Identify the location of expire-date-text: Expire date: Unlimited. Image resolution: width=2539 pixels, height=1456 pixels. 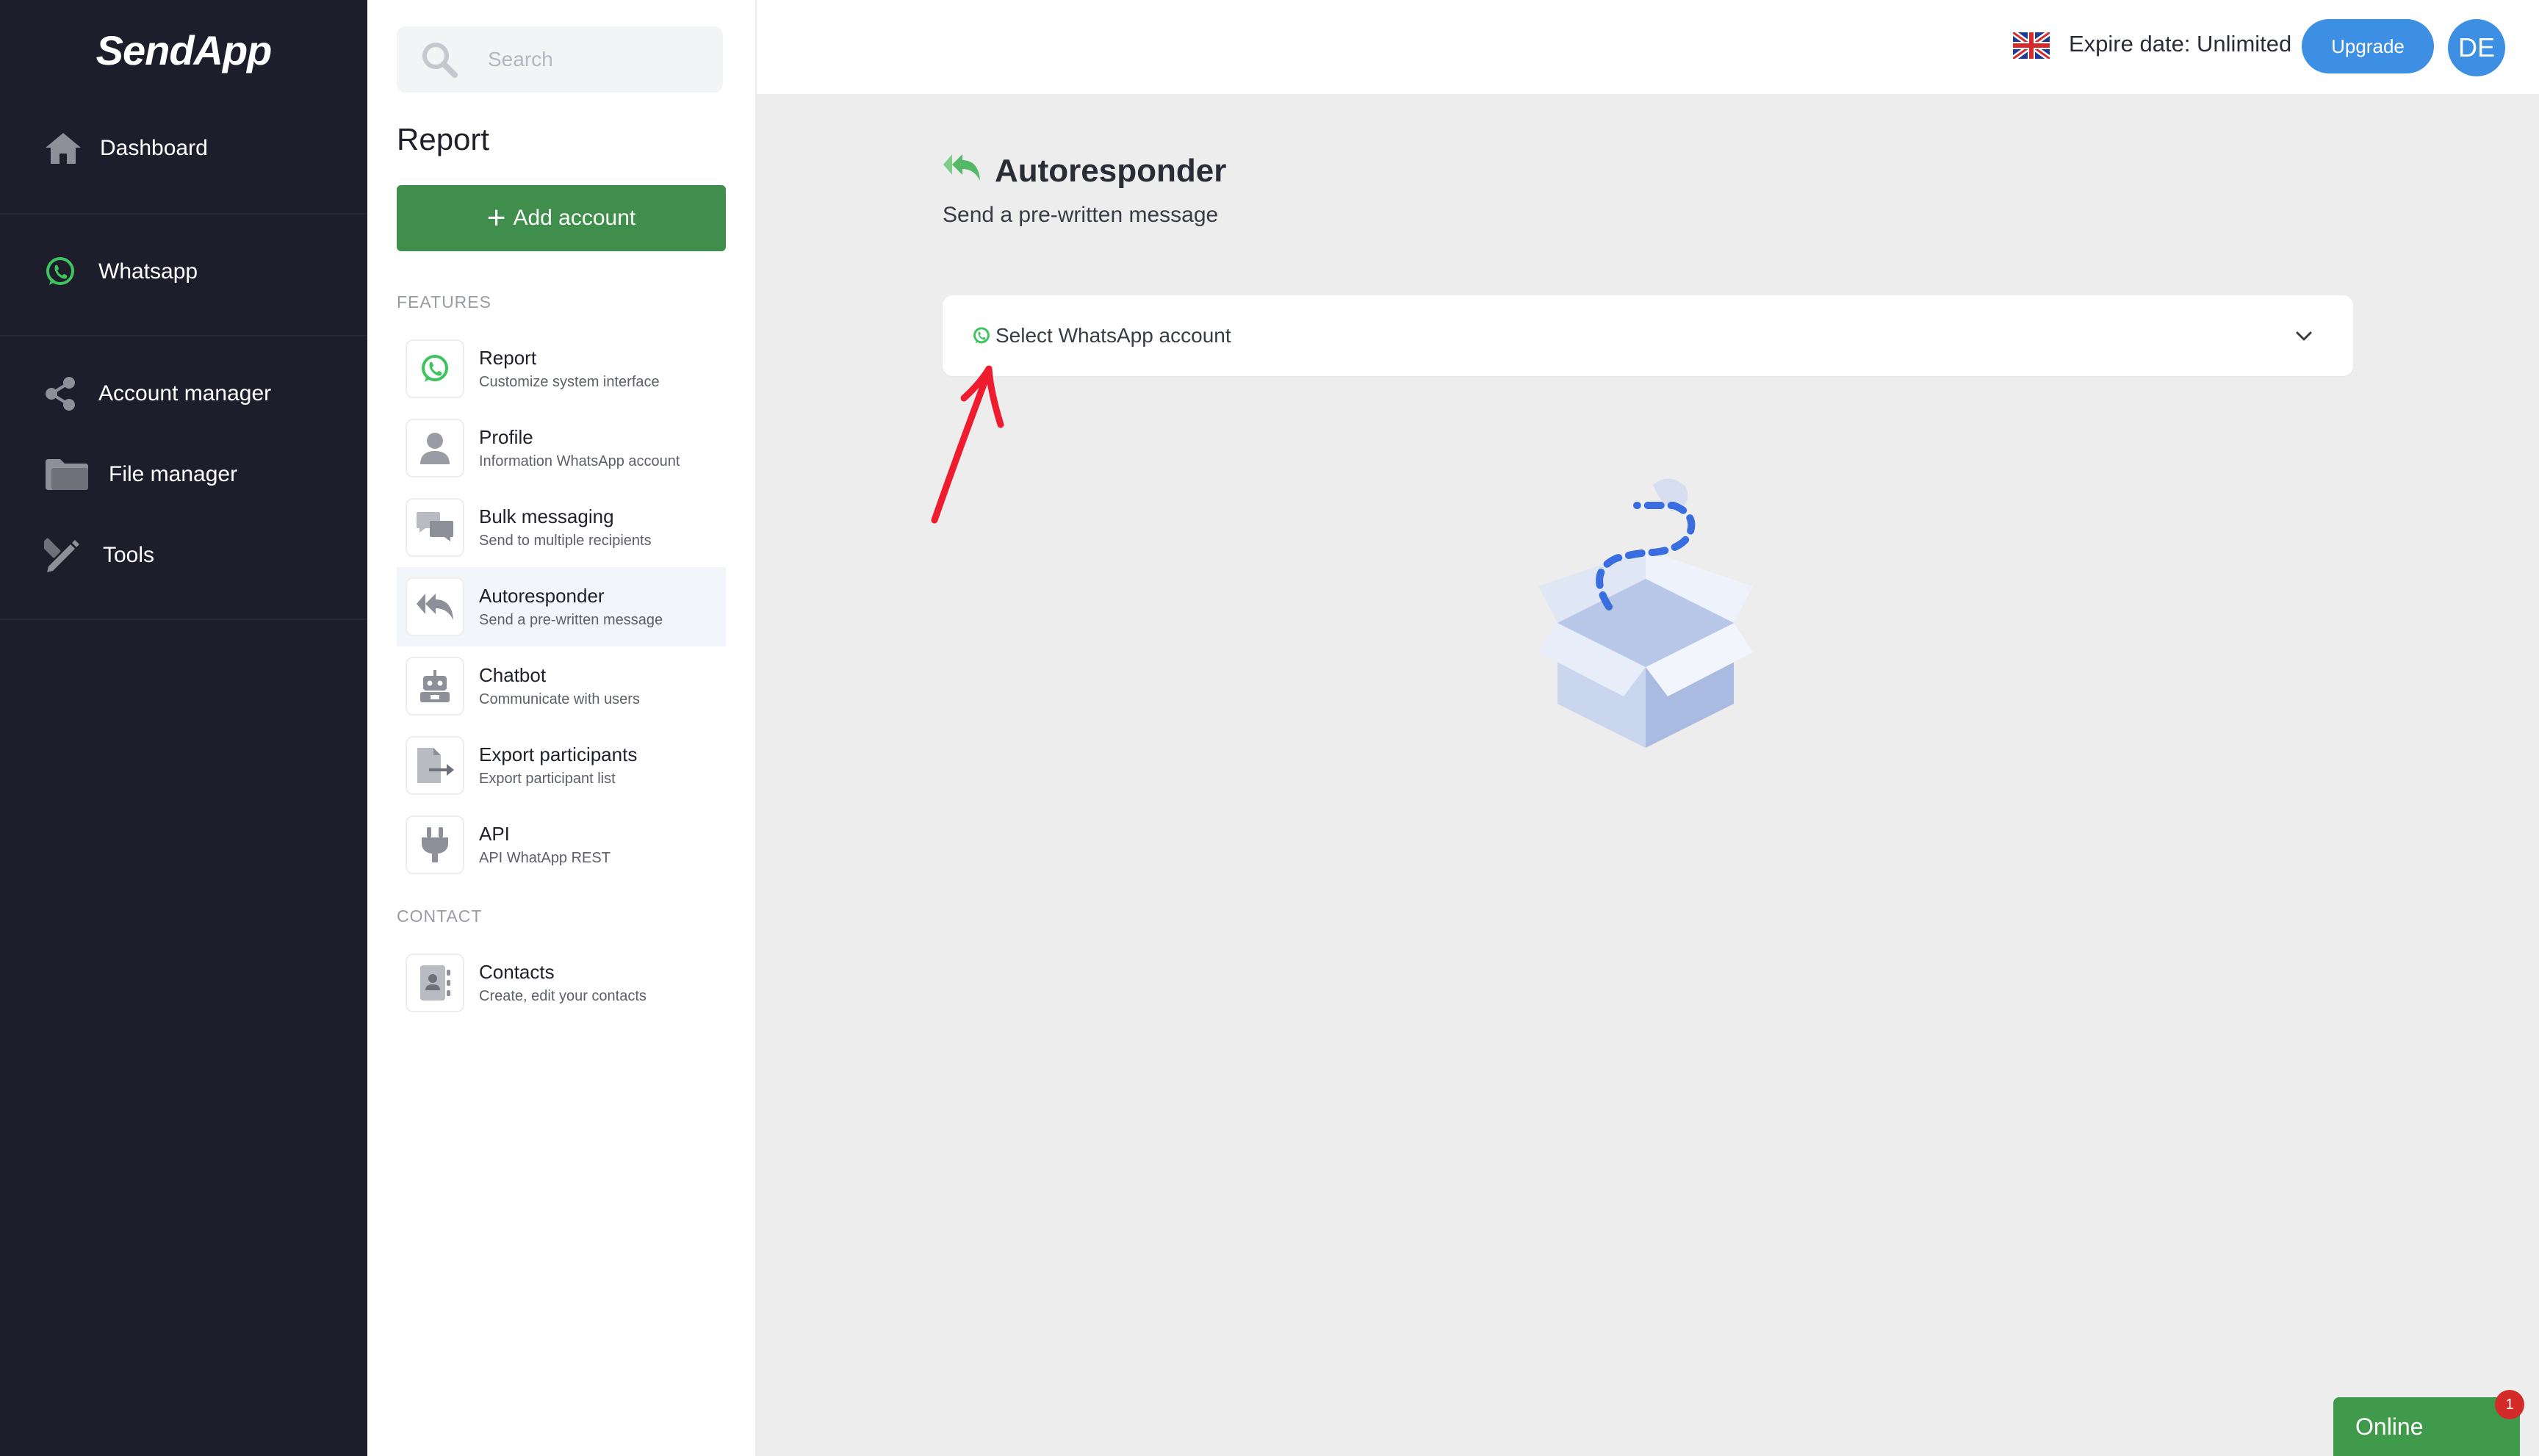
(2180, 44).